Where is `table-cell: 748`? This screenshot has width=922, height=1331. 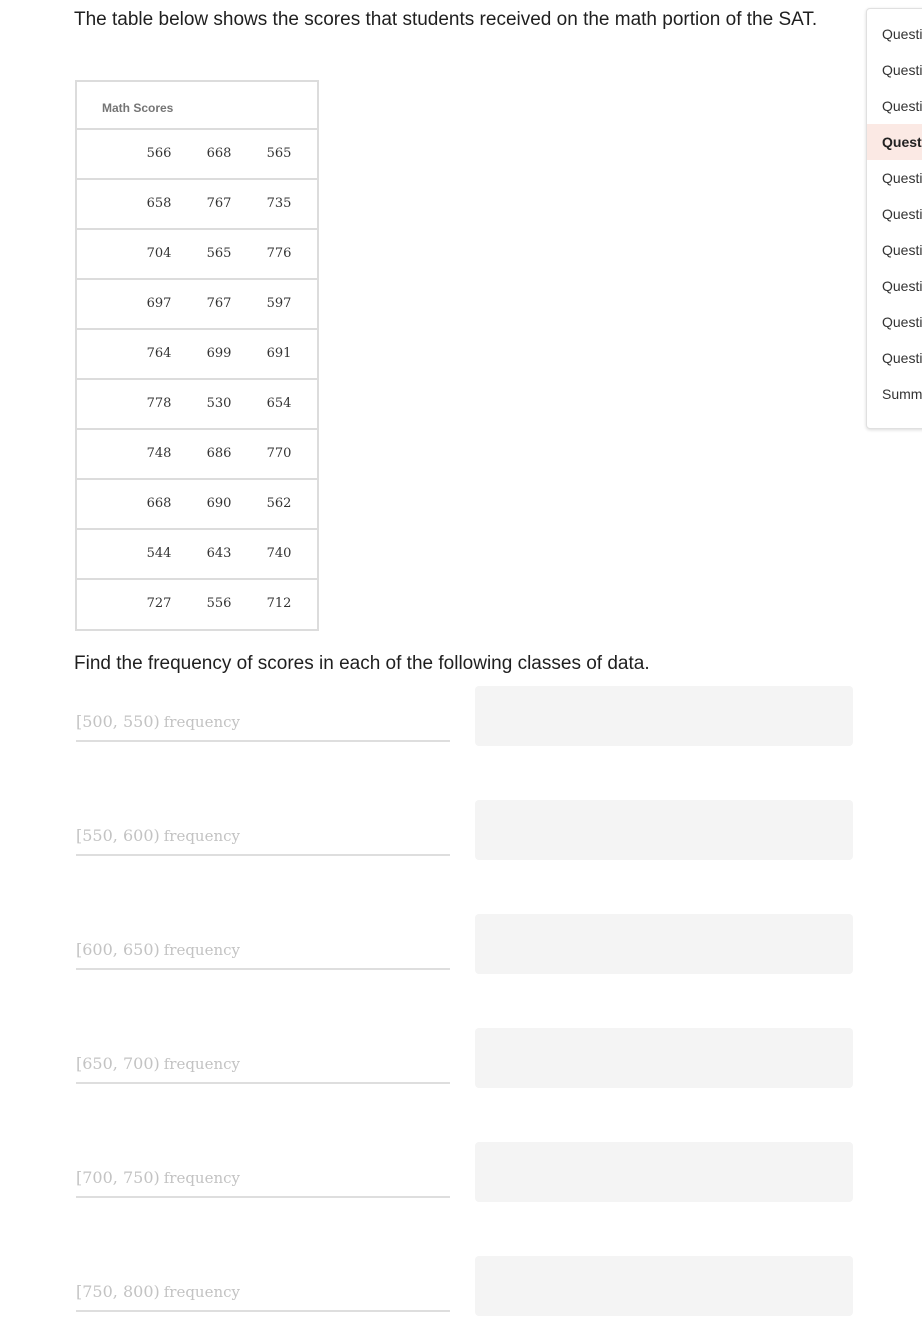 table-cell: 748 is located at coordinates (159, 453).